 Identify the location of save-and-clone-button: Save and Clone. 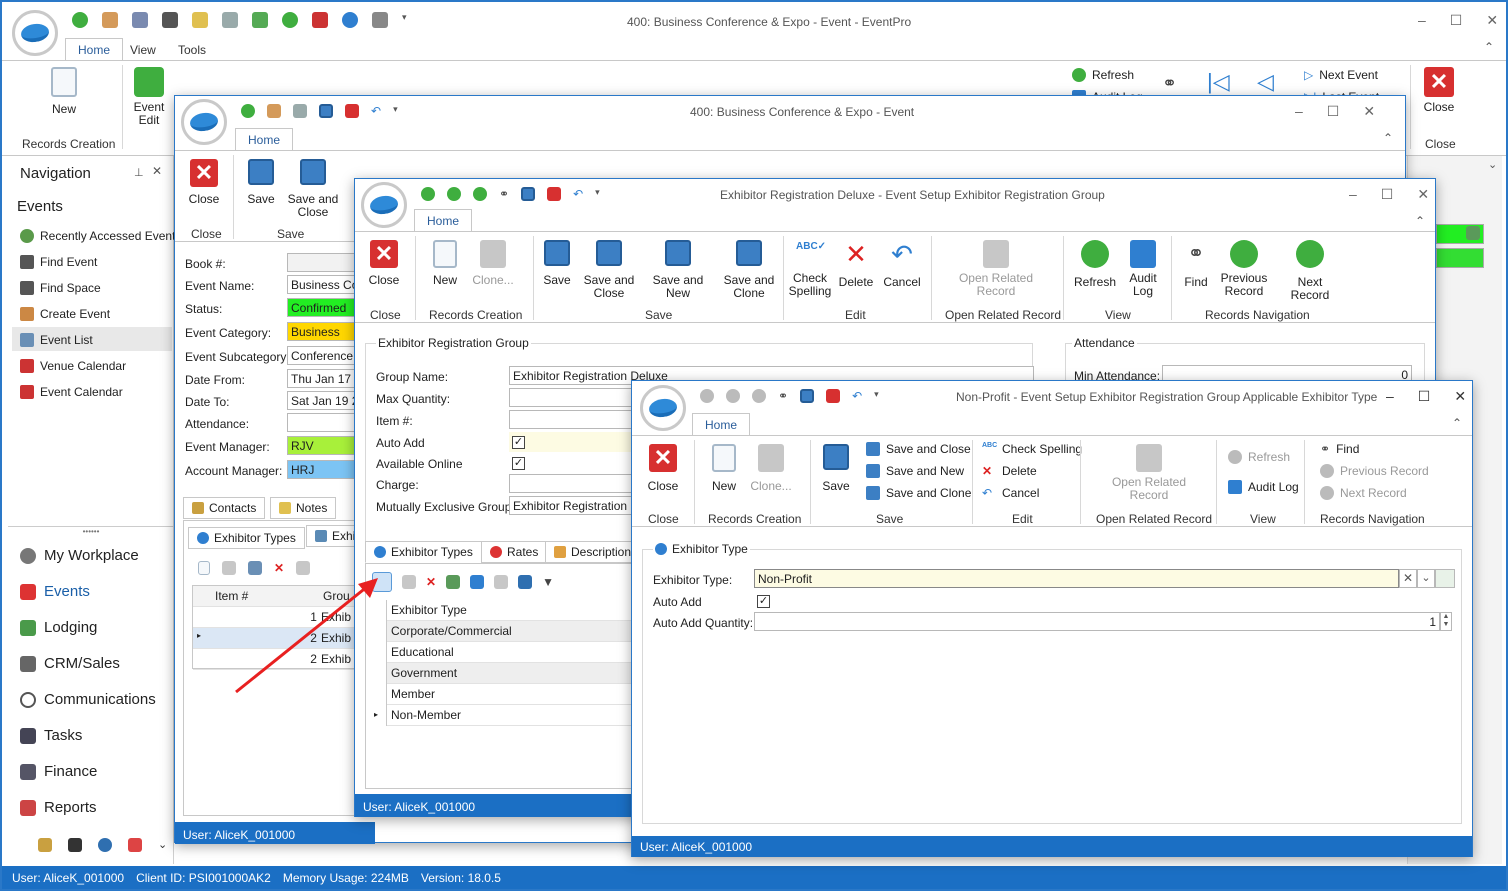
(749, 270).